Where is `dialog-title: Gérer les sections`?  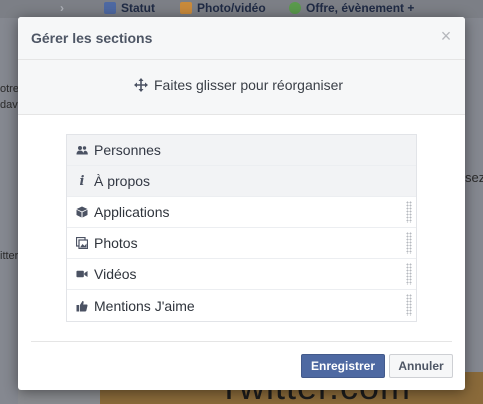
dialog-title: Gérer les sections is located at coordinates (92, 38).